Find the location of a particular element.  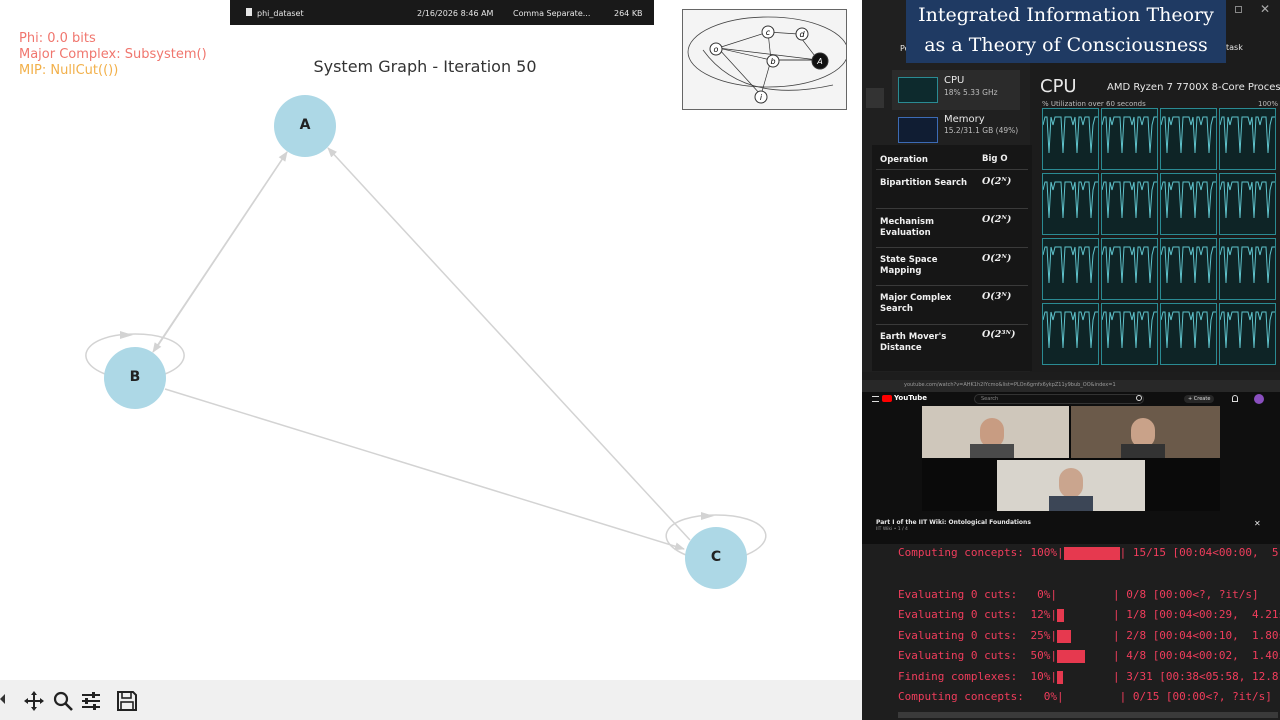

iit-diagram-drawing: o c d b A i is located at coordinates (766, 60).